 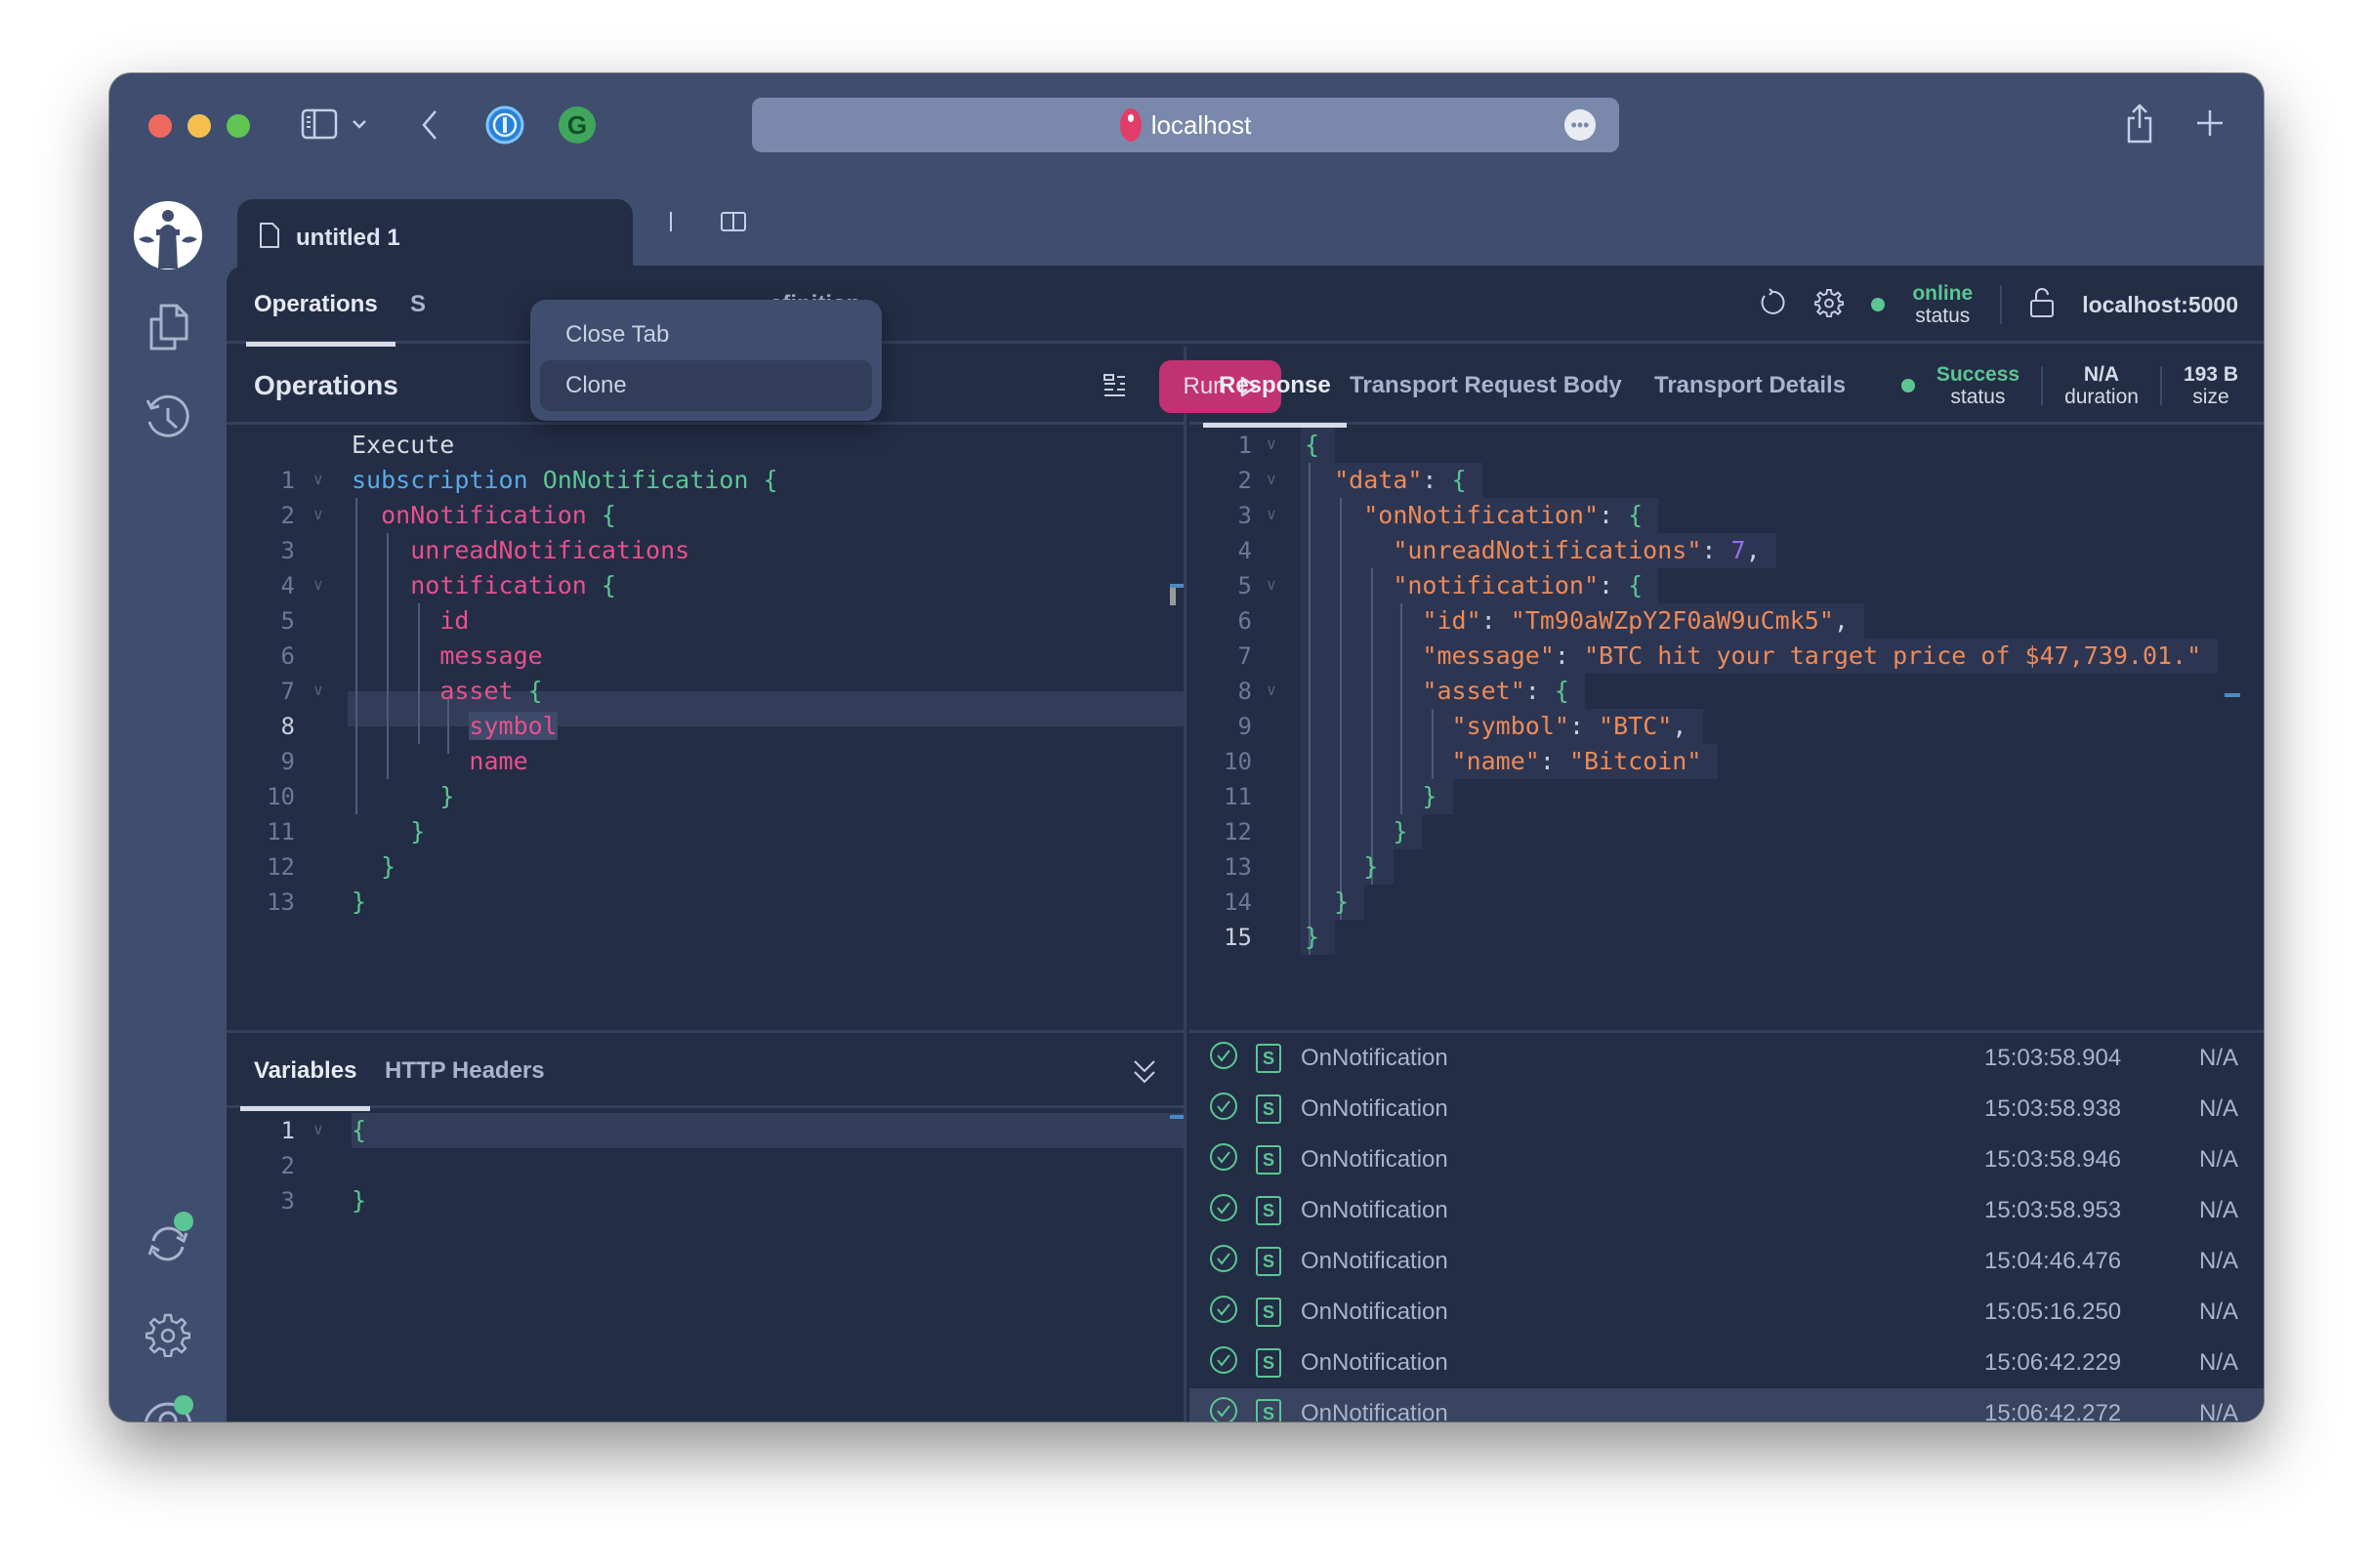 What do you see at coordinates (269, 239) in the screenshot?
I see `file-icon` at bounding box center [269, 239].